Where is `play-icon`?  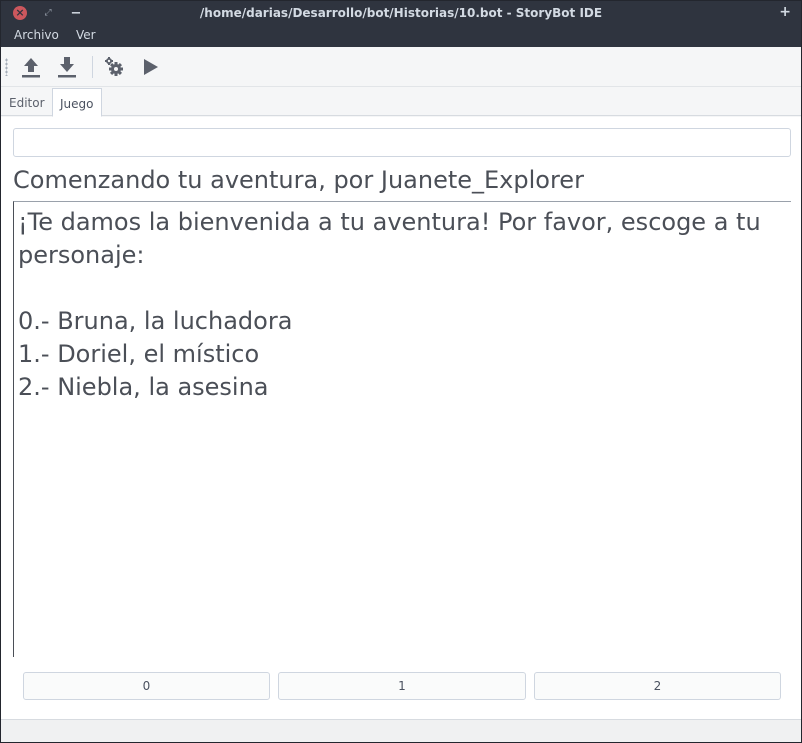 play-icon is located at coordinates (151, 67).